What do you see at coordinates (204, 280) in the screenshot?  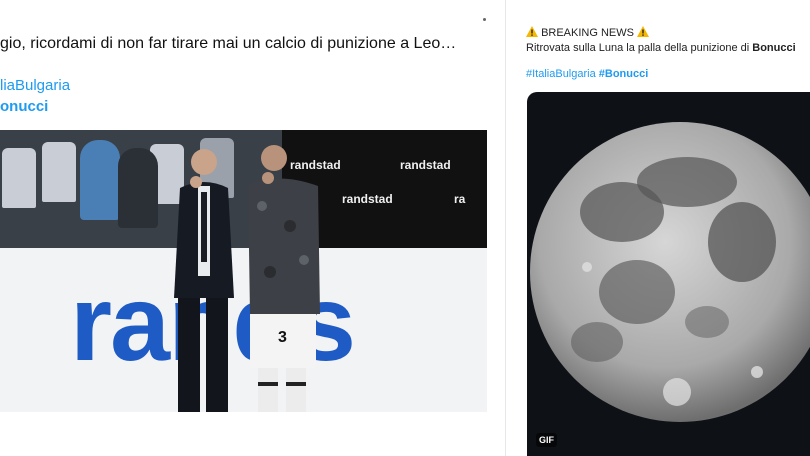 I see `coach-figure` at bounding box center [204, 280].